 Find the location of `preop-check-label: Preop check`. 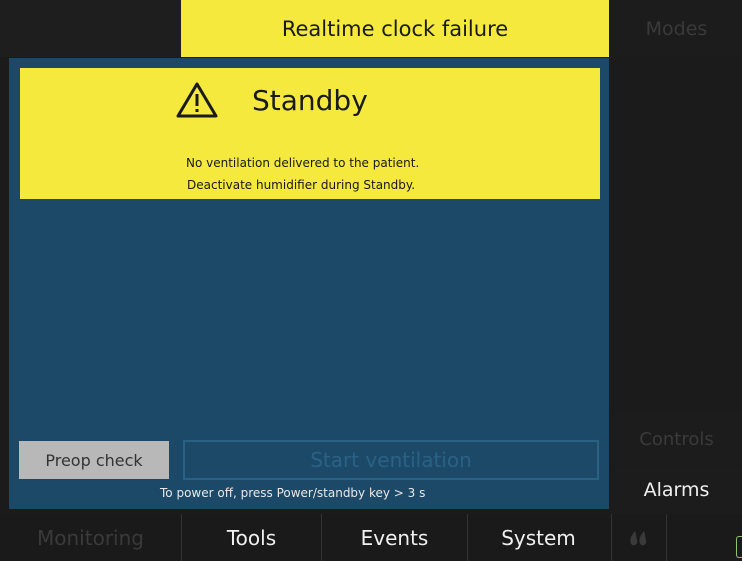

preop-check-label: Preop check is located at coordinates (94, 460).